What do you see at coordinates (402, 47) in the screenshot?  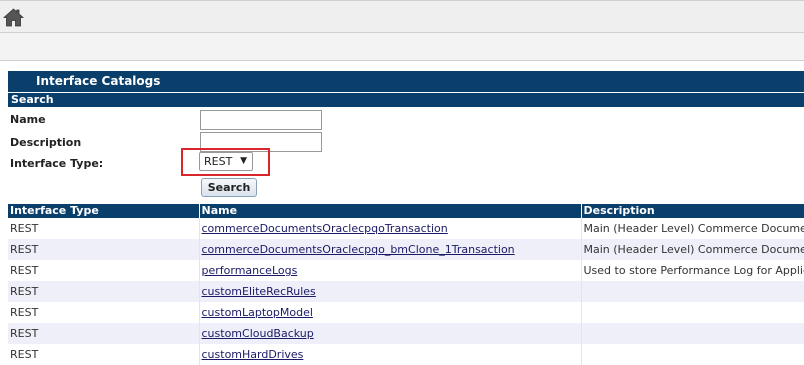 I see `secondary-toolbar` at bounding box center [402, 47].